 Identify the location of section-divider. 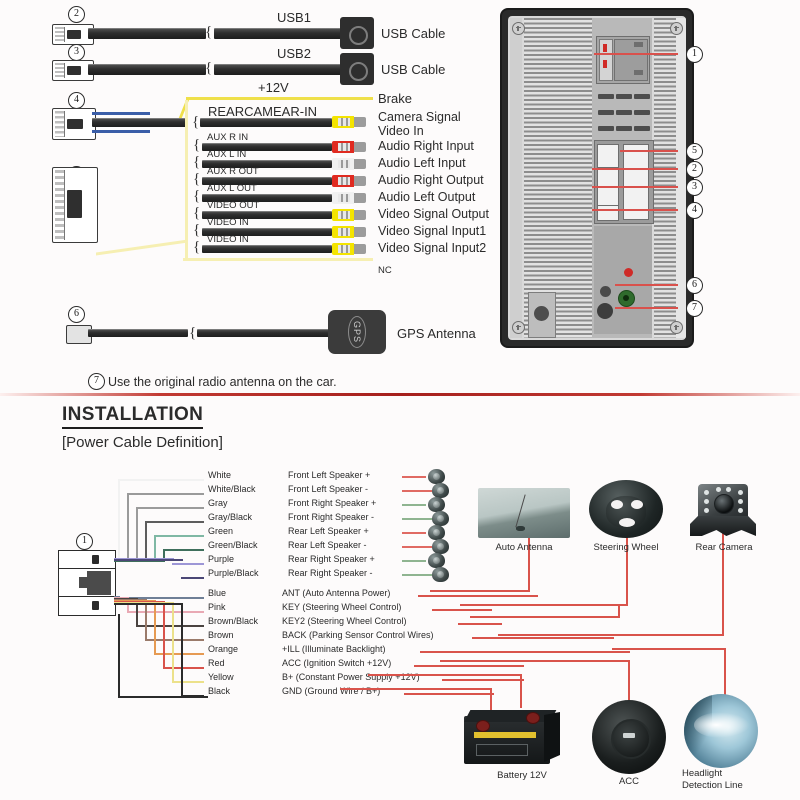
(400, 394).